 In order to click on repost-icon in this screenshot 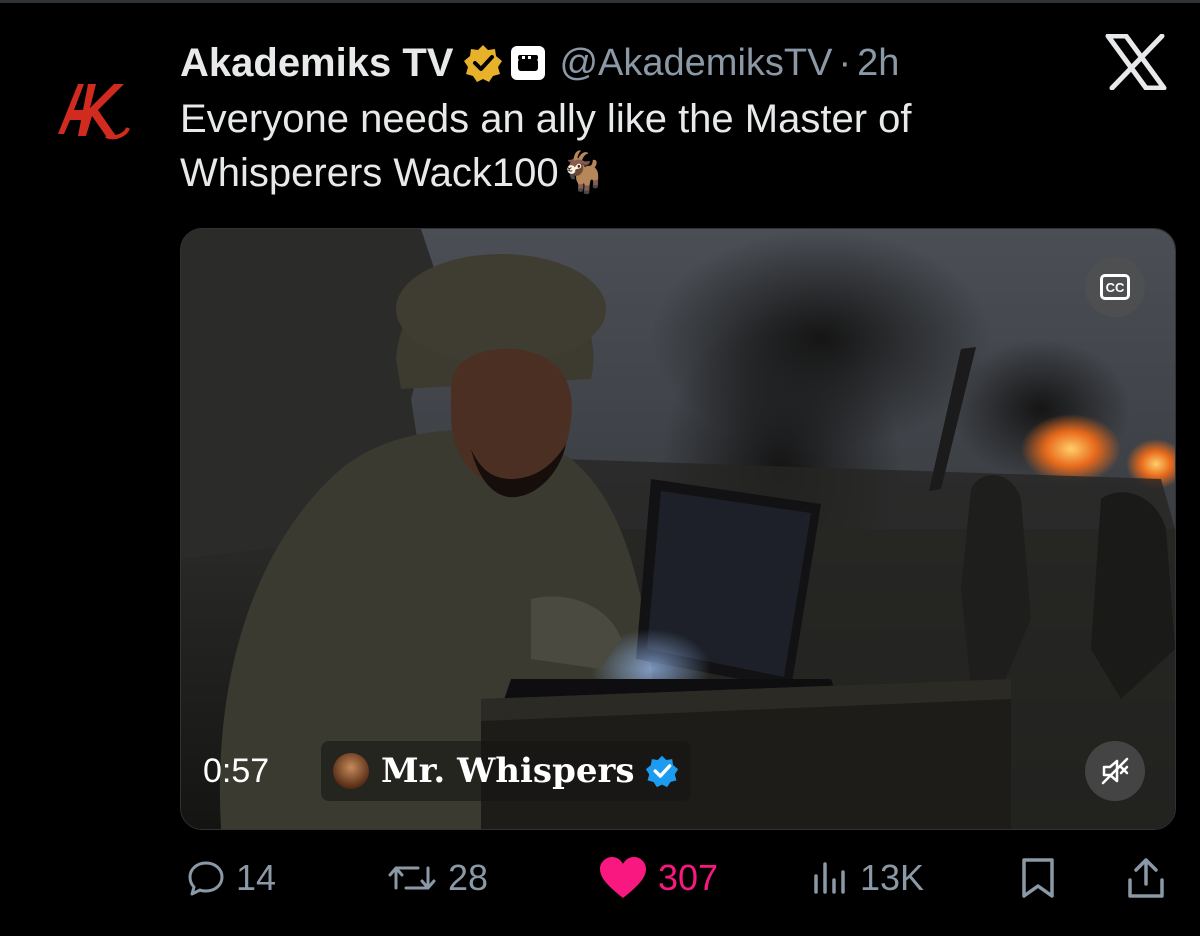, I will do `click(412, 878)`.